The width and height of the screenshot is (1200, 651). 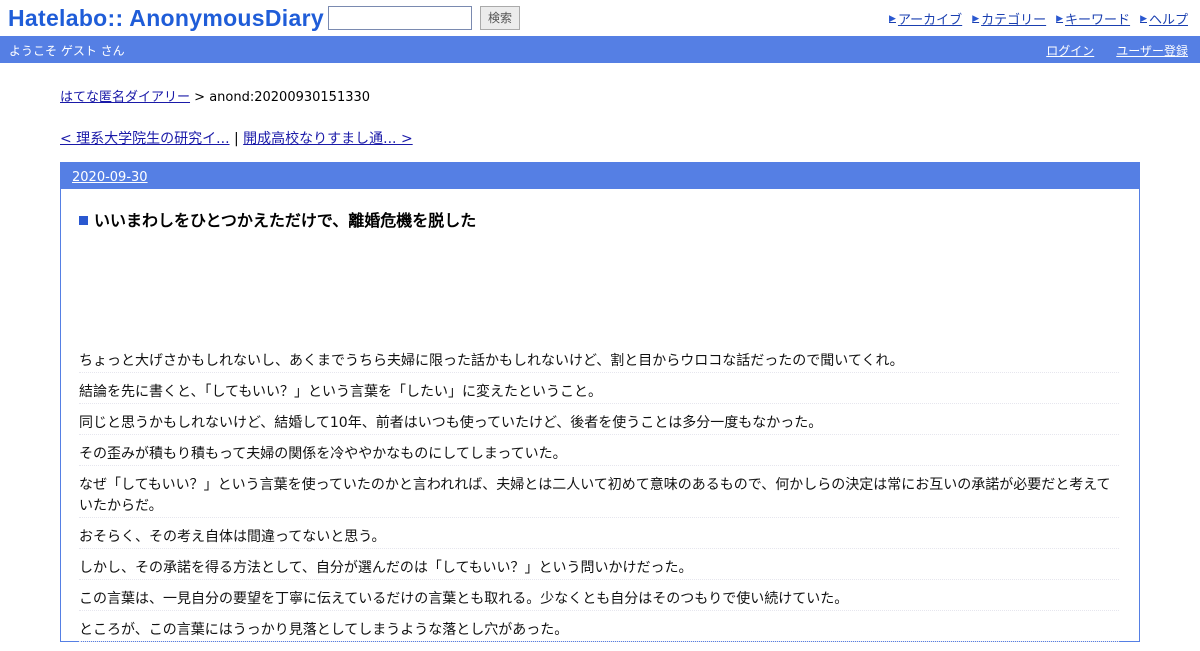 I want to click on body-paragraph: おそらく、その考え自体は間違ってないと思う。, so click(x=599, y=538).